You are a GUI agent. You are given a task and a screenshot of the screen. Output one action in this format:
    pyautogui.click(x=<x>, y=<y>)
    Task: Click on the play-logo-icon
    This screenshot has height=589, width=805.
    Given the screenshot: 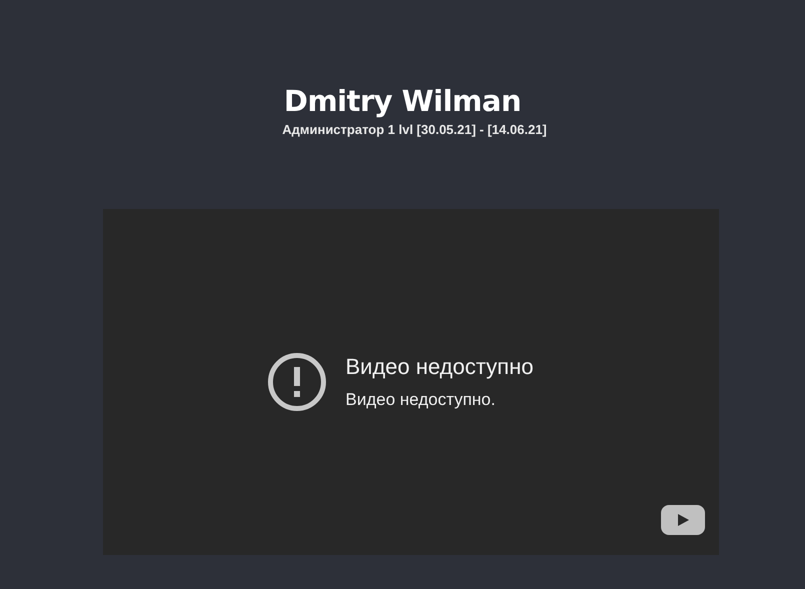 What is the action you would take?
    pyautogui.click(x=682, y=520)
    